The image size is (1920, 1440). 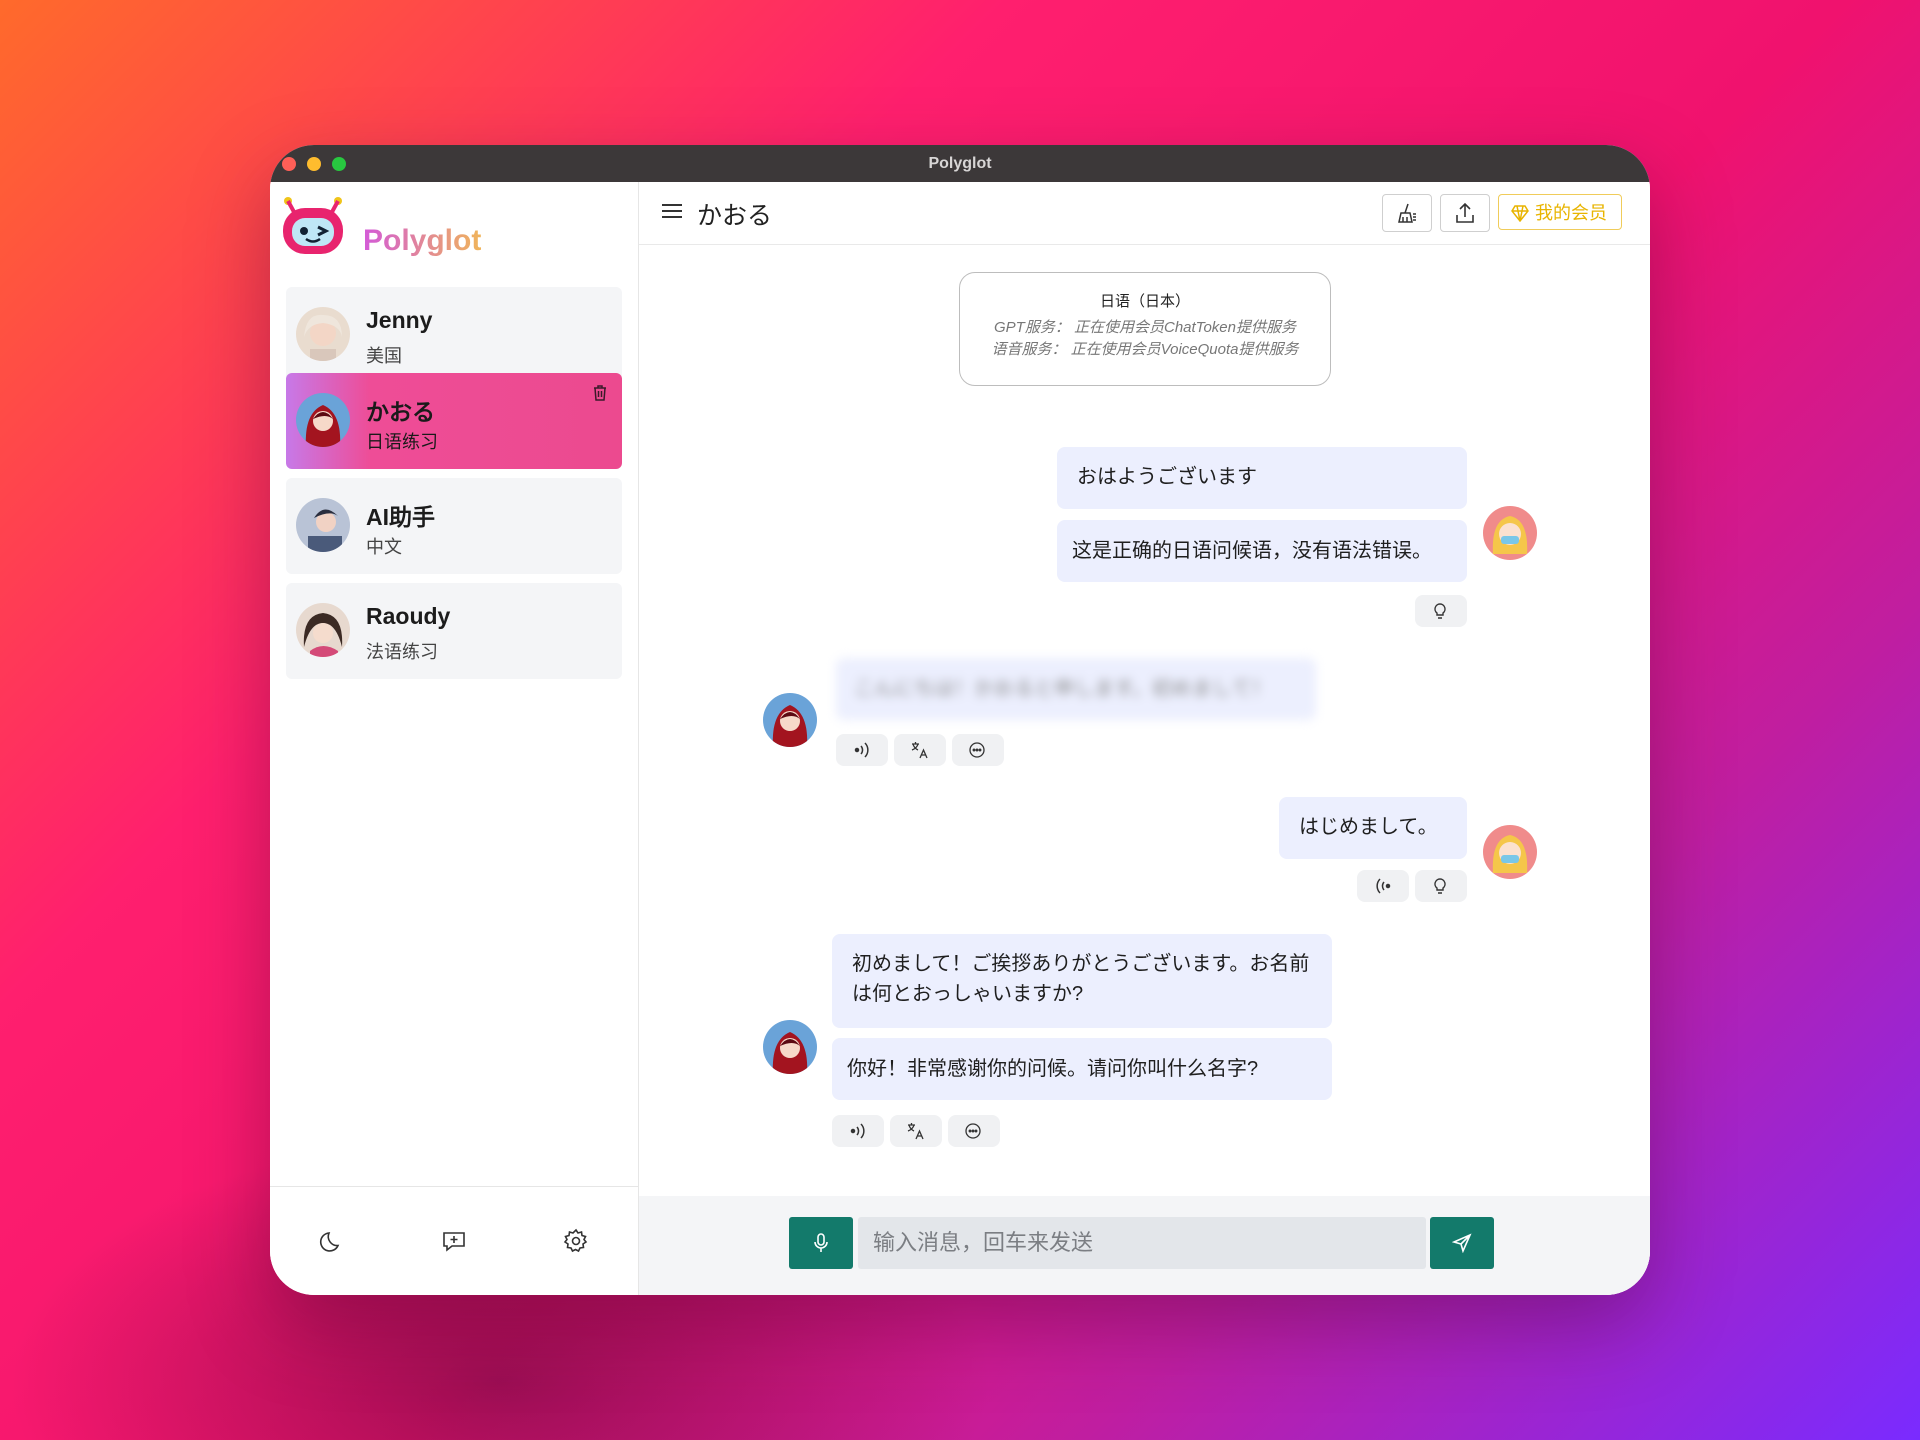 I want to click on practice-language: 日语（日本）, so click(x=1144, y=301).